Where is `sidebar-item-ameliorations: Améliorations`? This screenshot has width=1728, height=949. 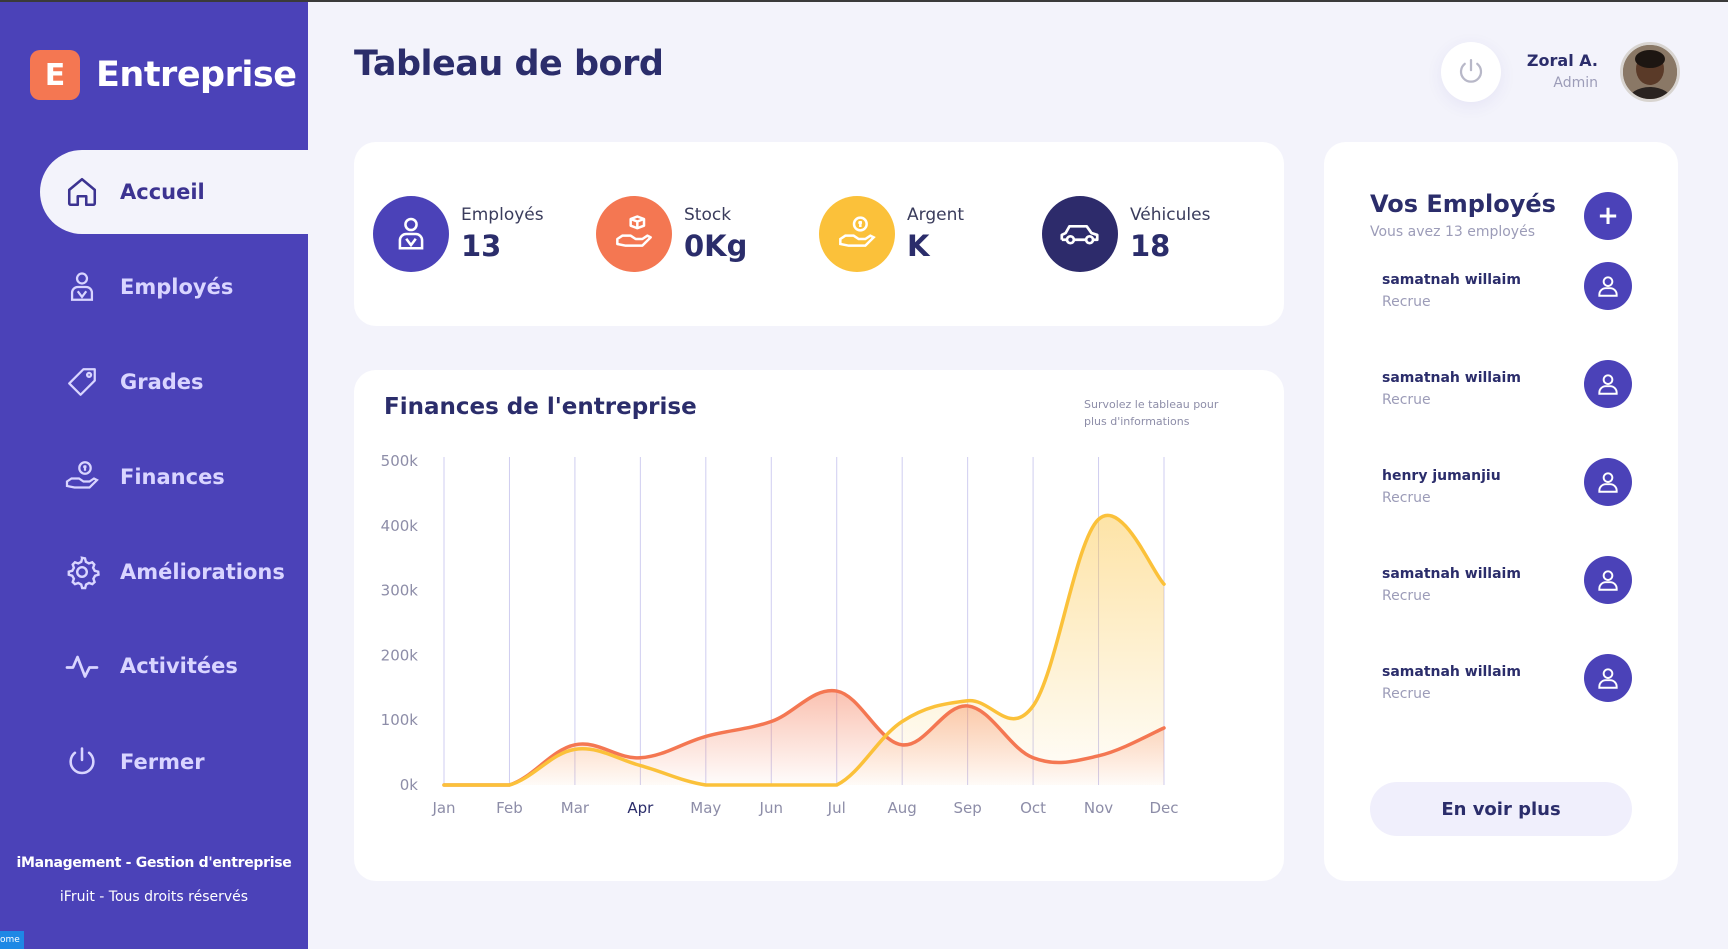 sidebar-item-ameliorations: Améliorations is located at coordinates (174, 572).